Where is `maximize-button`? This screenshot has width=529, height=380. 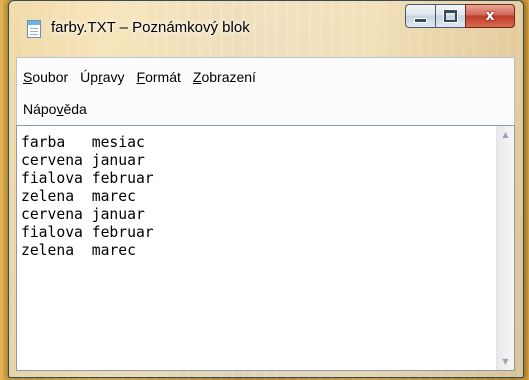 maximize-button is located at coordinates (450, 16).